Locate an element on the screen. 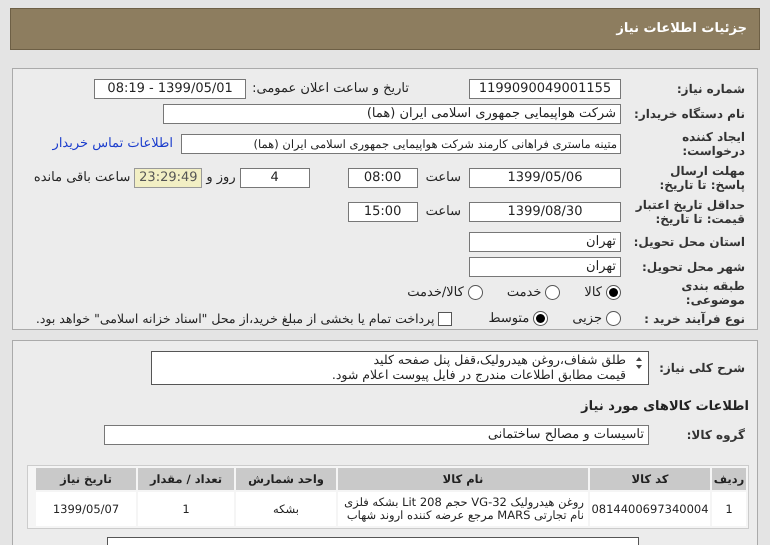  column-header: تعداد / مقدار is located at coordinates (186, 479).